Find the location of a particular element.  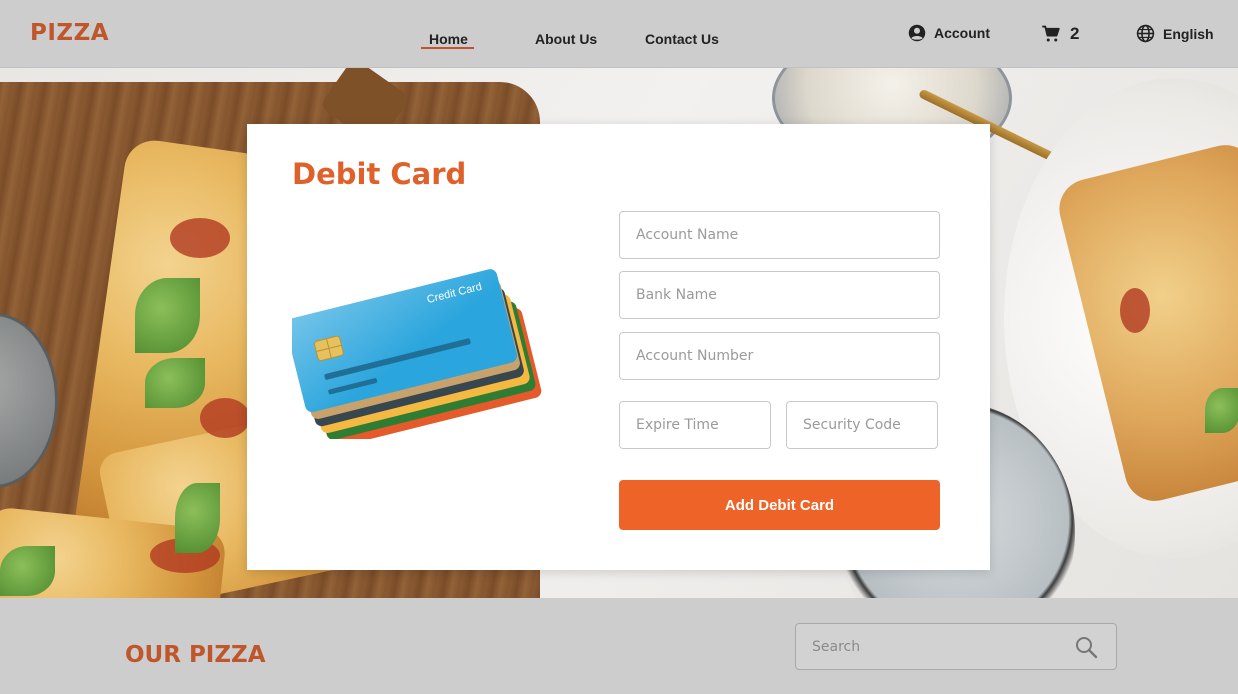

account-button: Account is located at coordinates (949, 33).